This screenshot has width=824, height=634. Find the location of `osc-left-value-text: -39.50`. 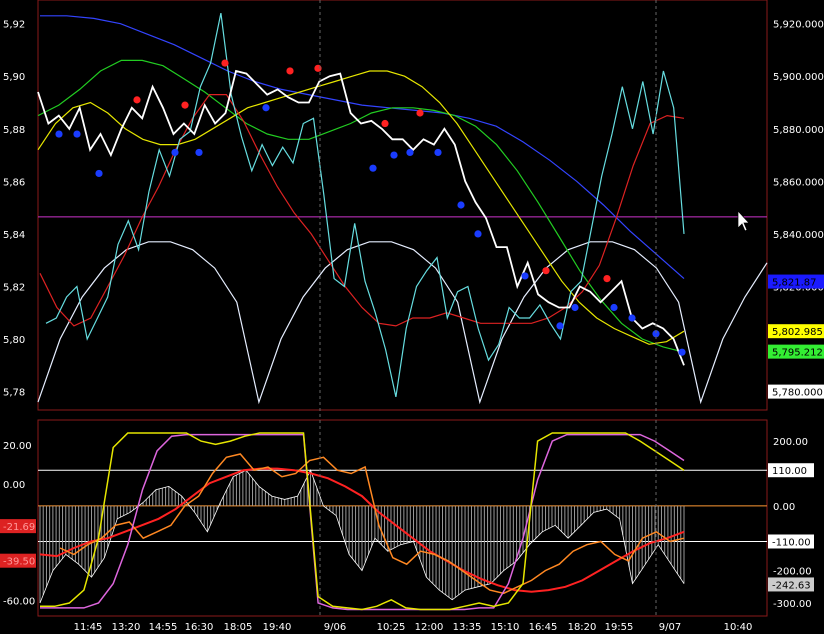

osc-left-value-text: -39.50 is located at coordinates (19, 562).